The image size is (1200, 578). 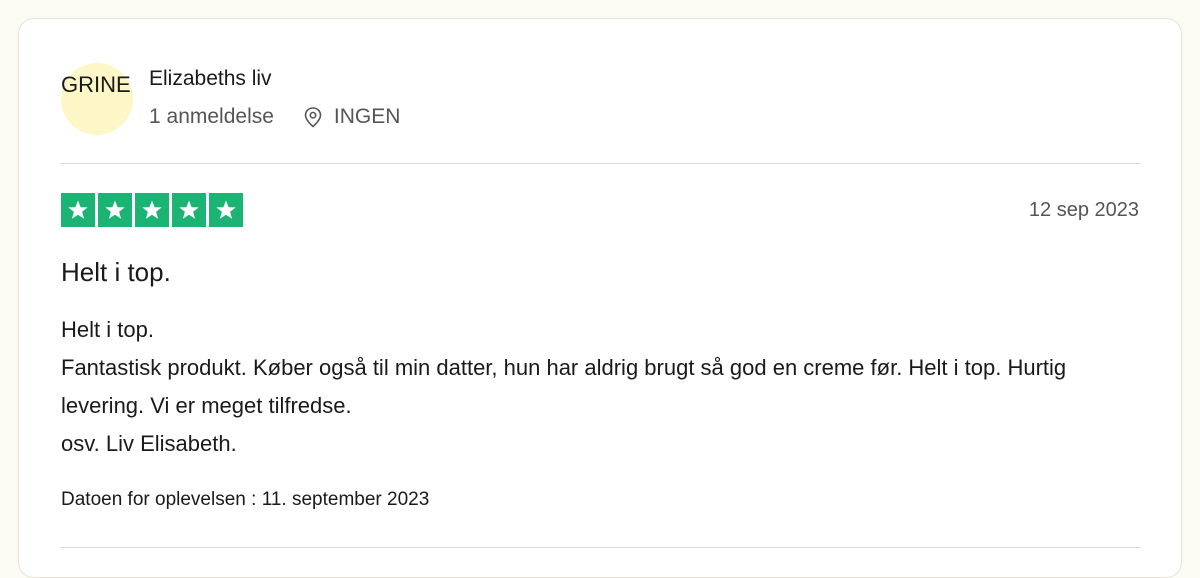 What do you see at coordinates (153, 499) in the screenshot?
I see `experience-date-label: Datoen for oplevelsen` at bounding box center [153, 499].